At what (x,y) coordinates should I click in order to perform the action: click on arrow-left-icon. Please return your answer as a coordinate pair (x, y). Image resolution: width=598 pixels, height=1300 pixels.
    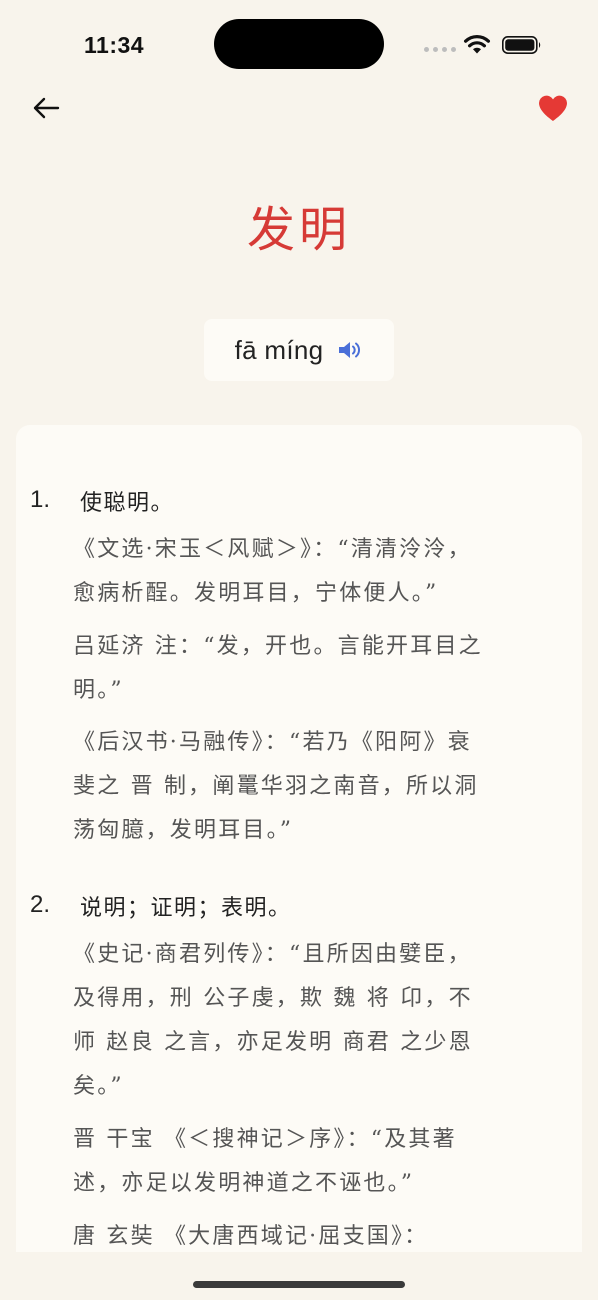
    Looking at the image, I should click on (46, 108).